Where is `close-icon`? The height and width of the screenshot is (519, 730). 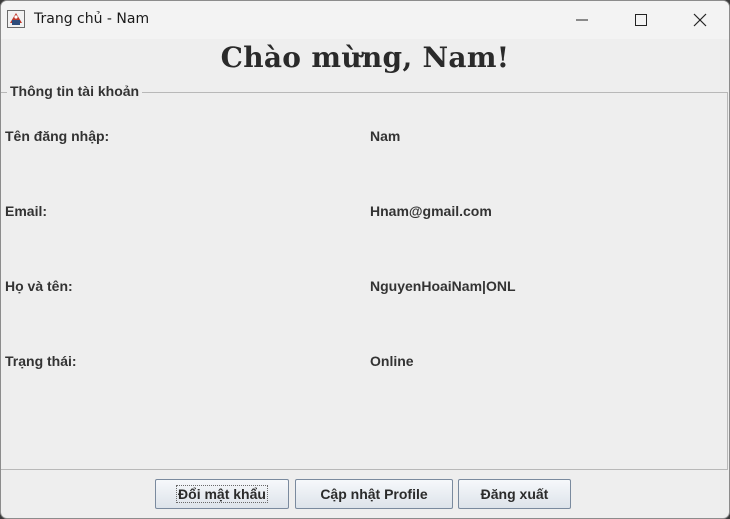 close-icon is located at coordinates (700, 20).